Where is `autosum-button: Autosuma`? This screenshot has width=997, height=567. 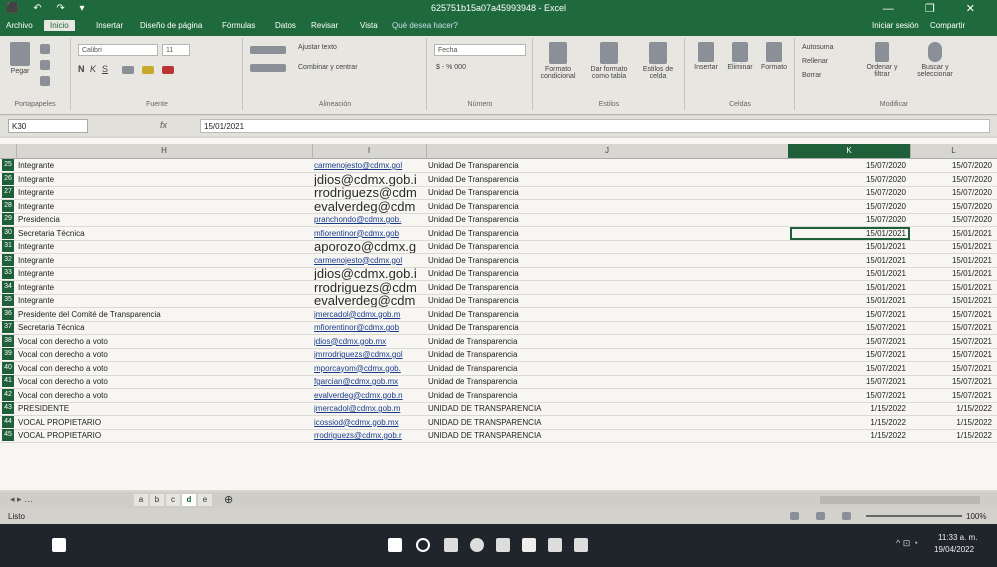
autosum-button: Autosuma is located at coordinates (818, 47).